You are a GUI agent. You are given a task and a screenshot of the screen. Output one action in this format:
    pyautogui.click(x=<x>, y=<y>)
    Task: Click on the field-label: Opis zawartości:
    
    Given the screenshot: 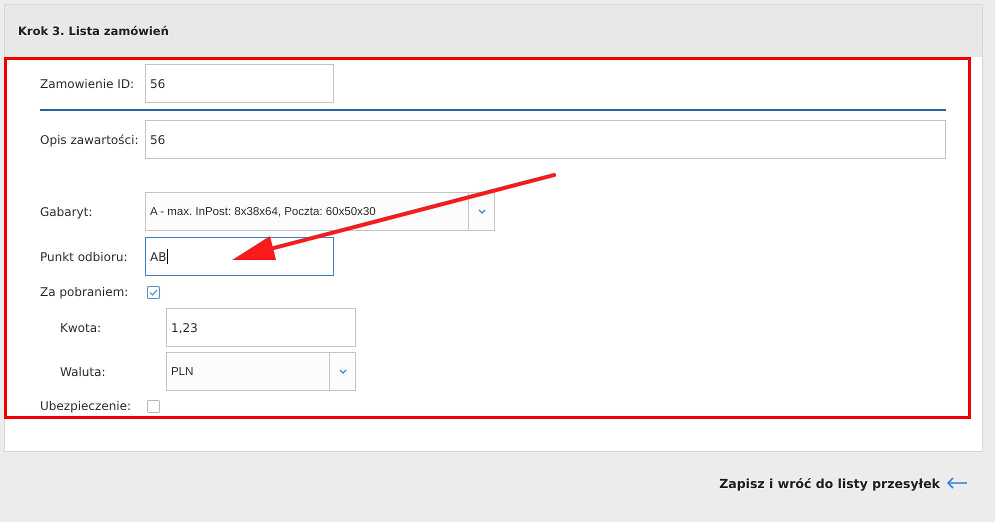 What is the action you would take?
    pyautogui.click(x=90, y=139)
    